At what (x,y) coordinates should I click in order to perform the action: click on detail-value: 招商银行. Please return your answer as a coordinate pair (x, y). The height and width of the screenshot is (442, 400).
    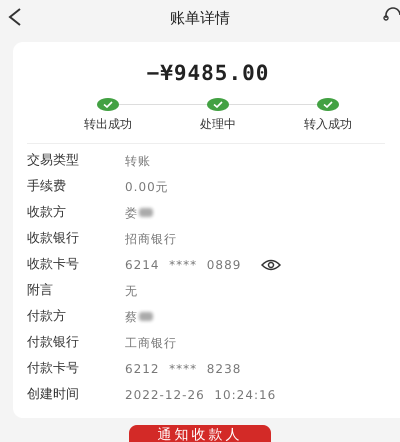
    Looking at the image, I should click on (151, 239).